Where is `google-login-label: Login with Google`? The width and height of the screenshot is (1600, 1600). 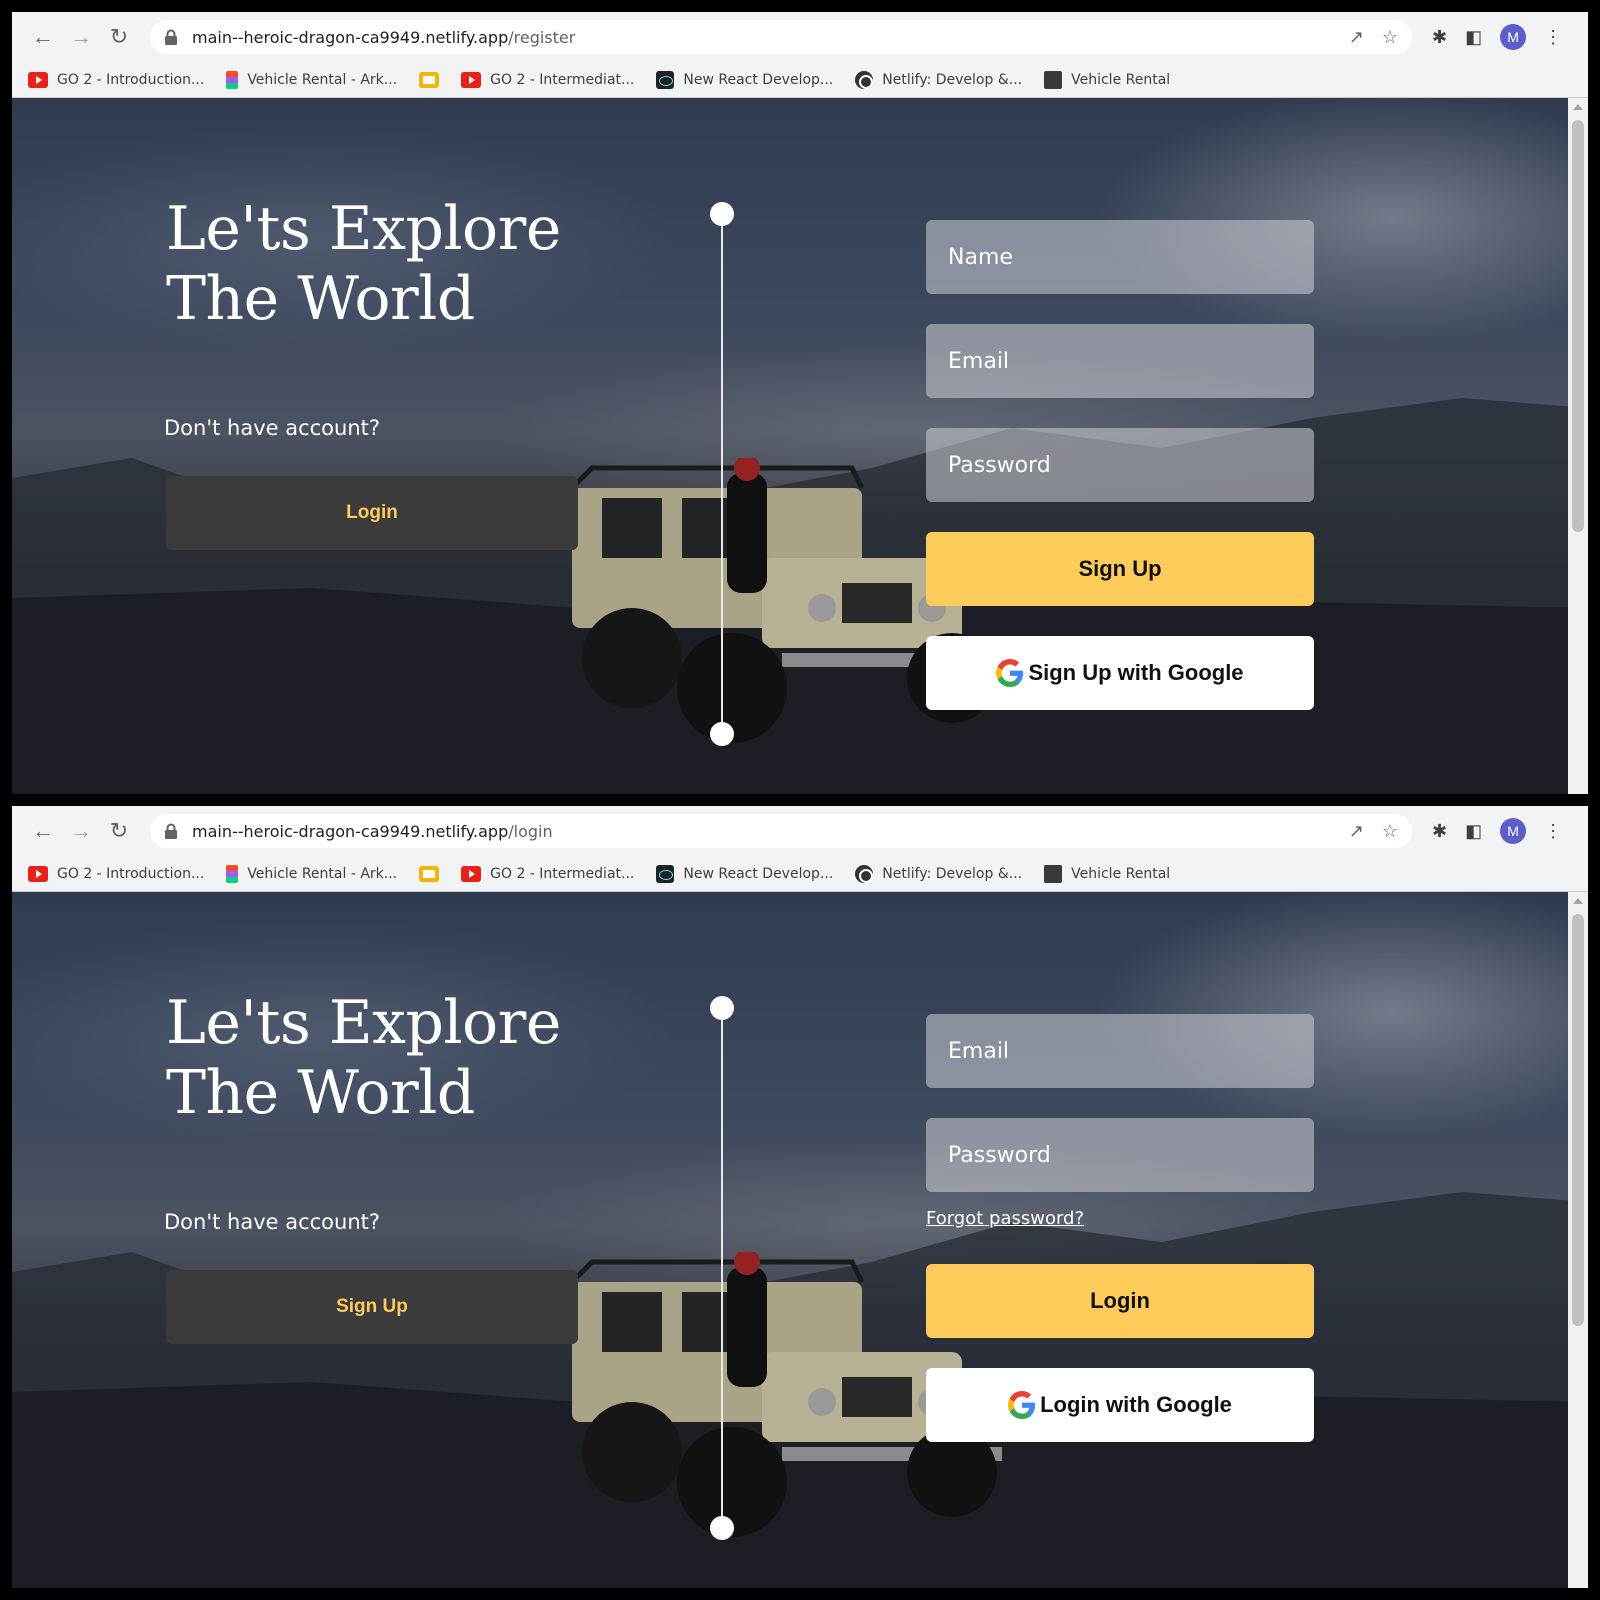
google-login-label: Login with Google is located at coordinates (1136, 1404).